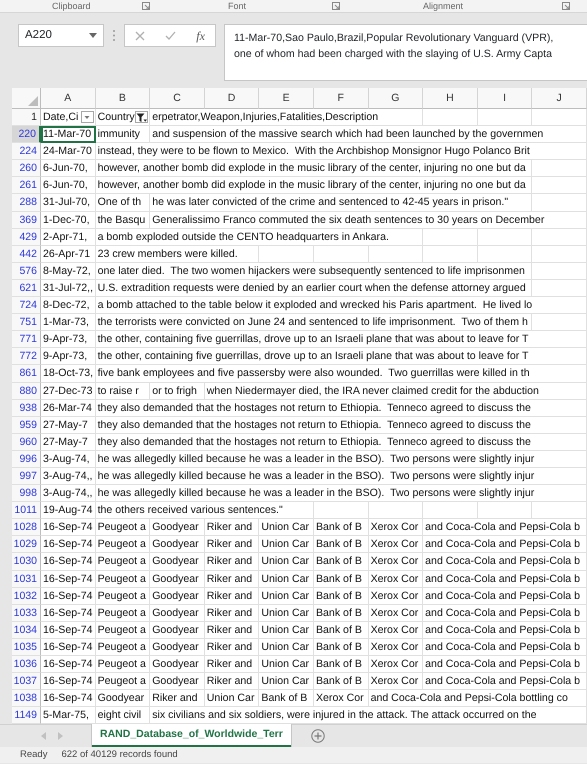 This screenshot has height=764, width=587. I want to click on row-header: 1030, so click(26, 562).